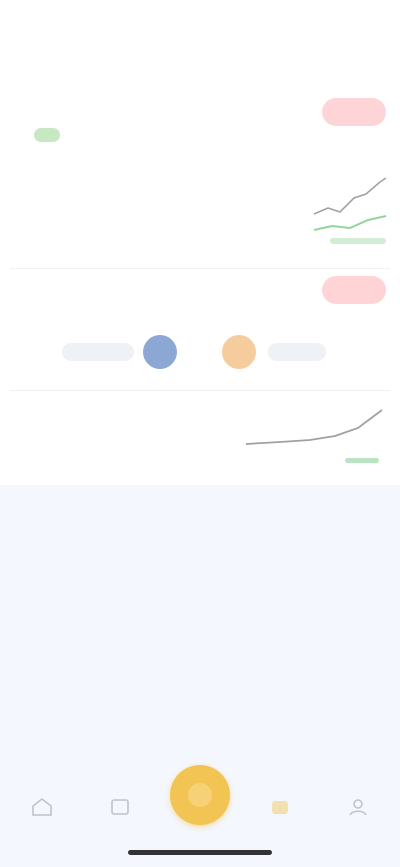 Image resolution: width=400 pixels, height=867 pixels. What do you see at coordinates (200, 352) in the screenshot?
I see `partners-row` at bounding box center [200, 352].